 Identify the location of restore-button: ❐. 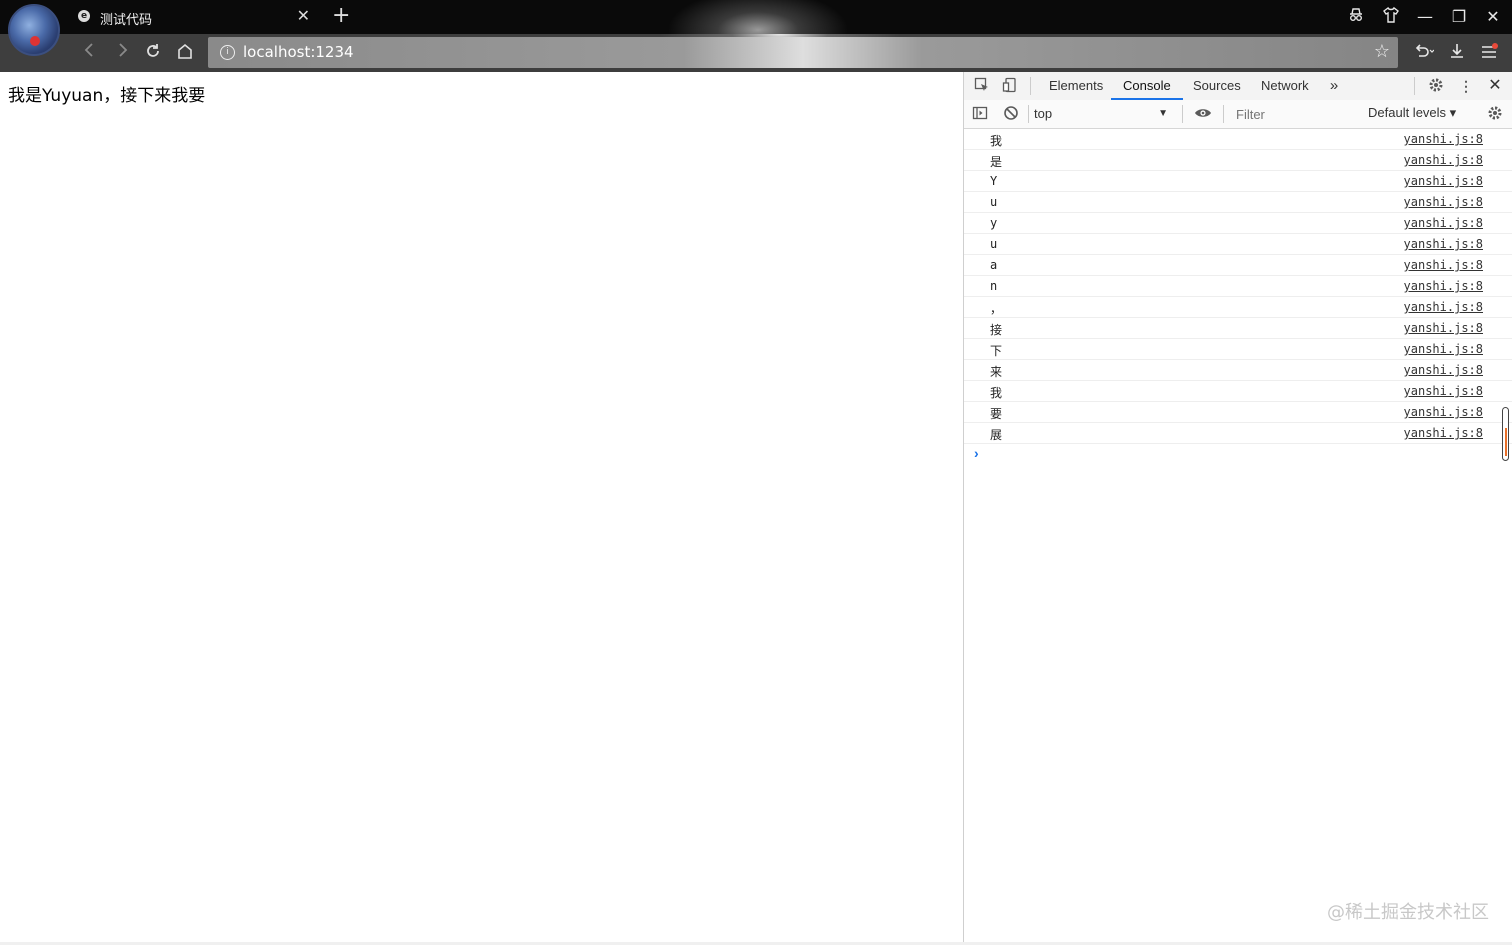
(1459, 17).